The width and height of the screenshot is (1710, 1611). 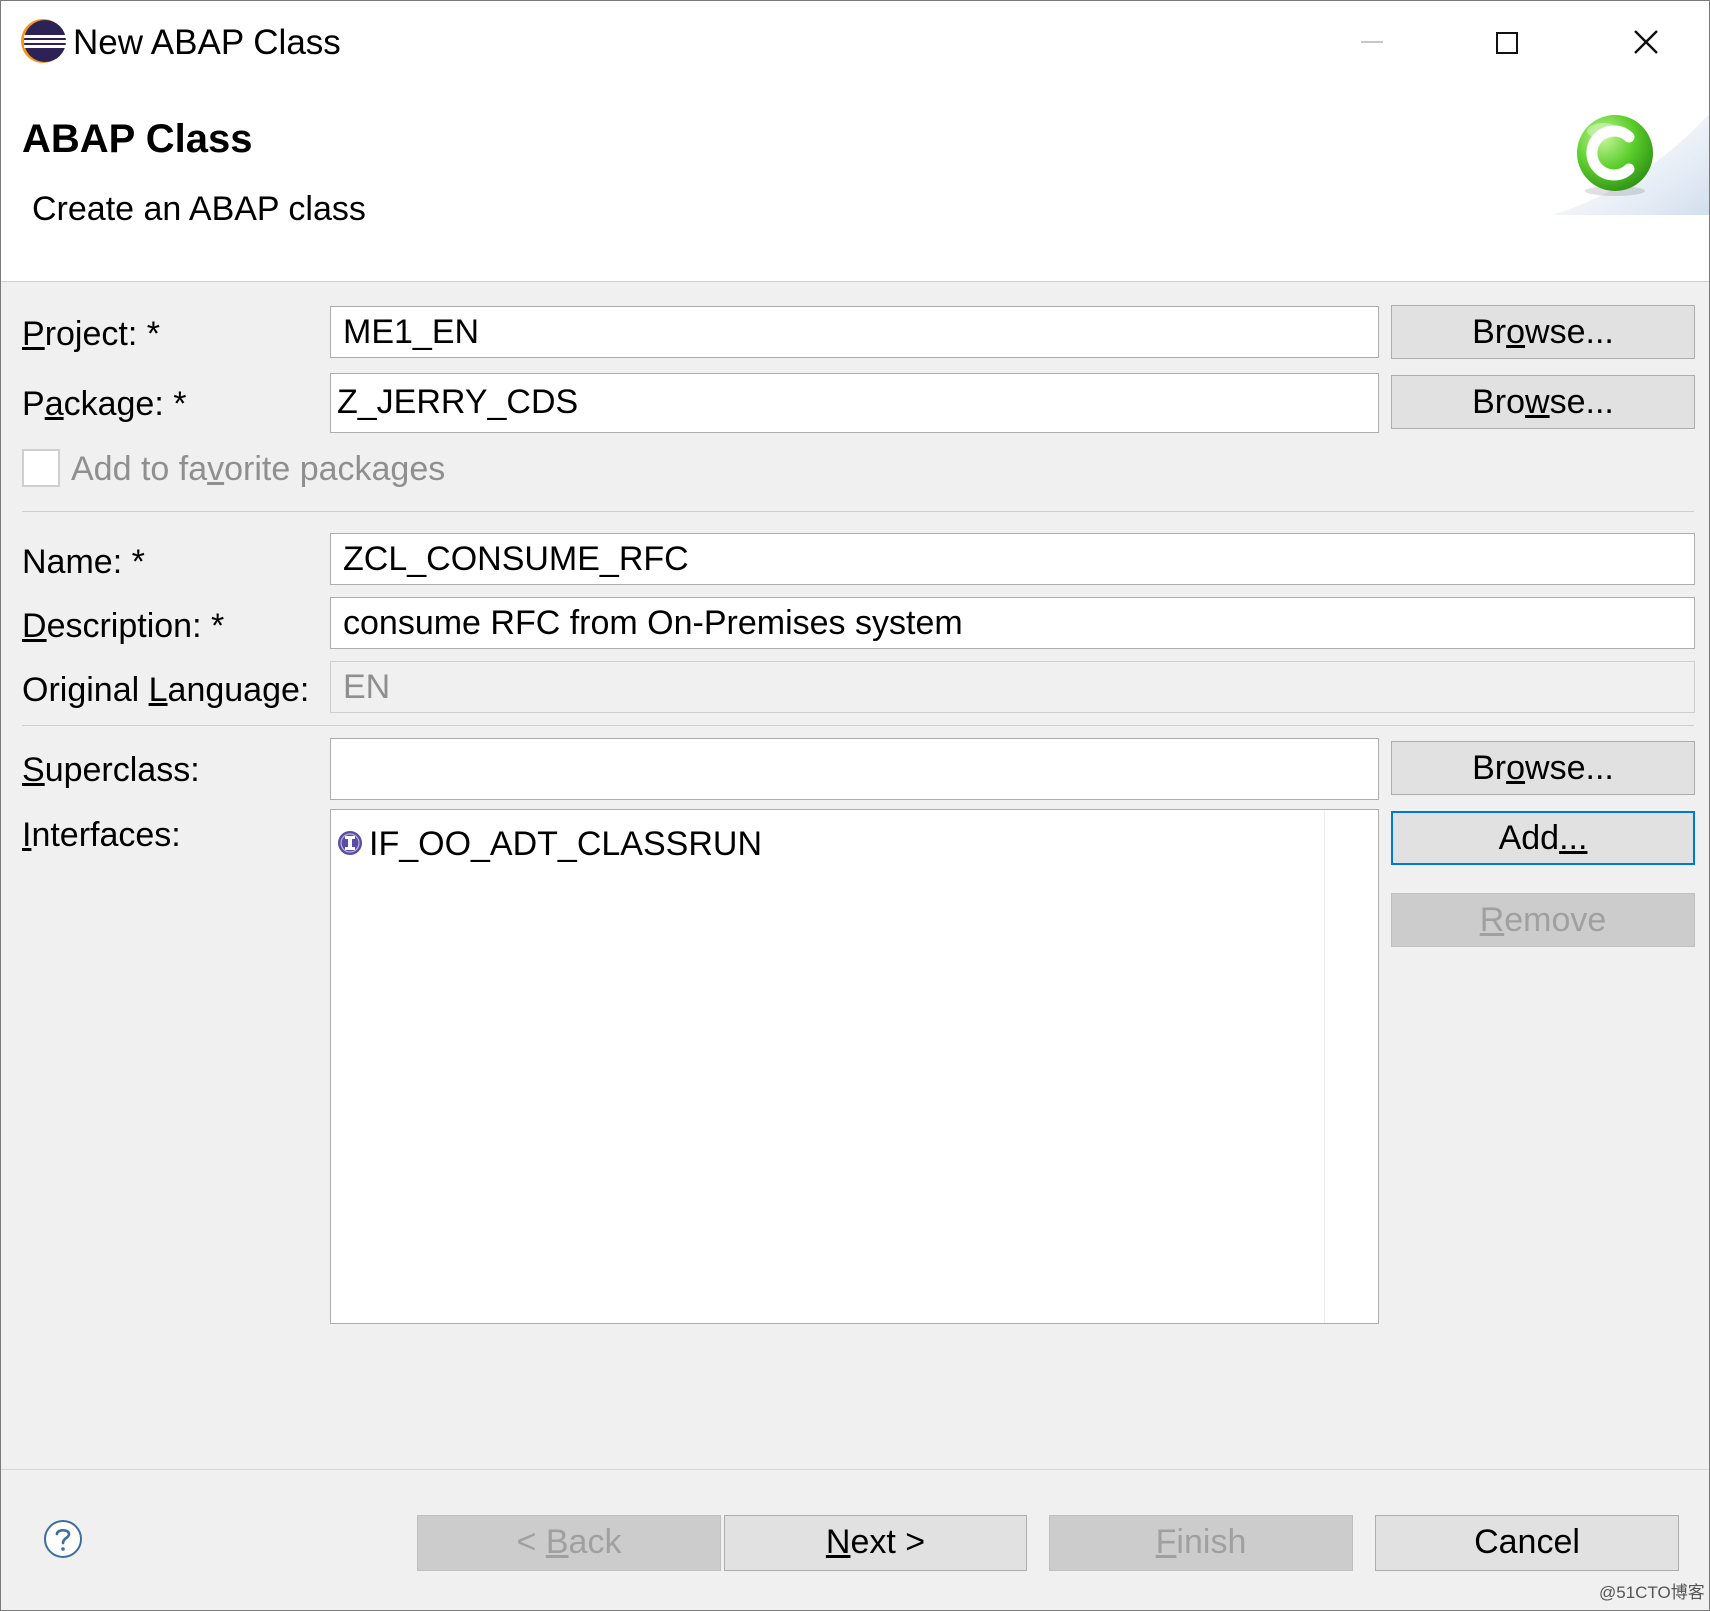 I want to click on project-field: ME1_EN, so click(x=854, y=332).